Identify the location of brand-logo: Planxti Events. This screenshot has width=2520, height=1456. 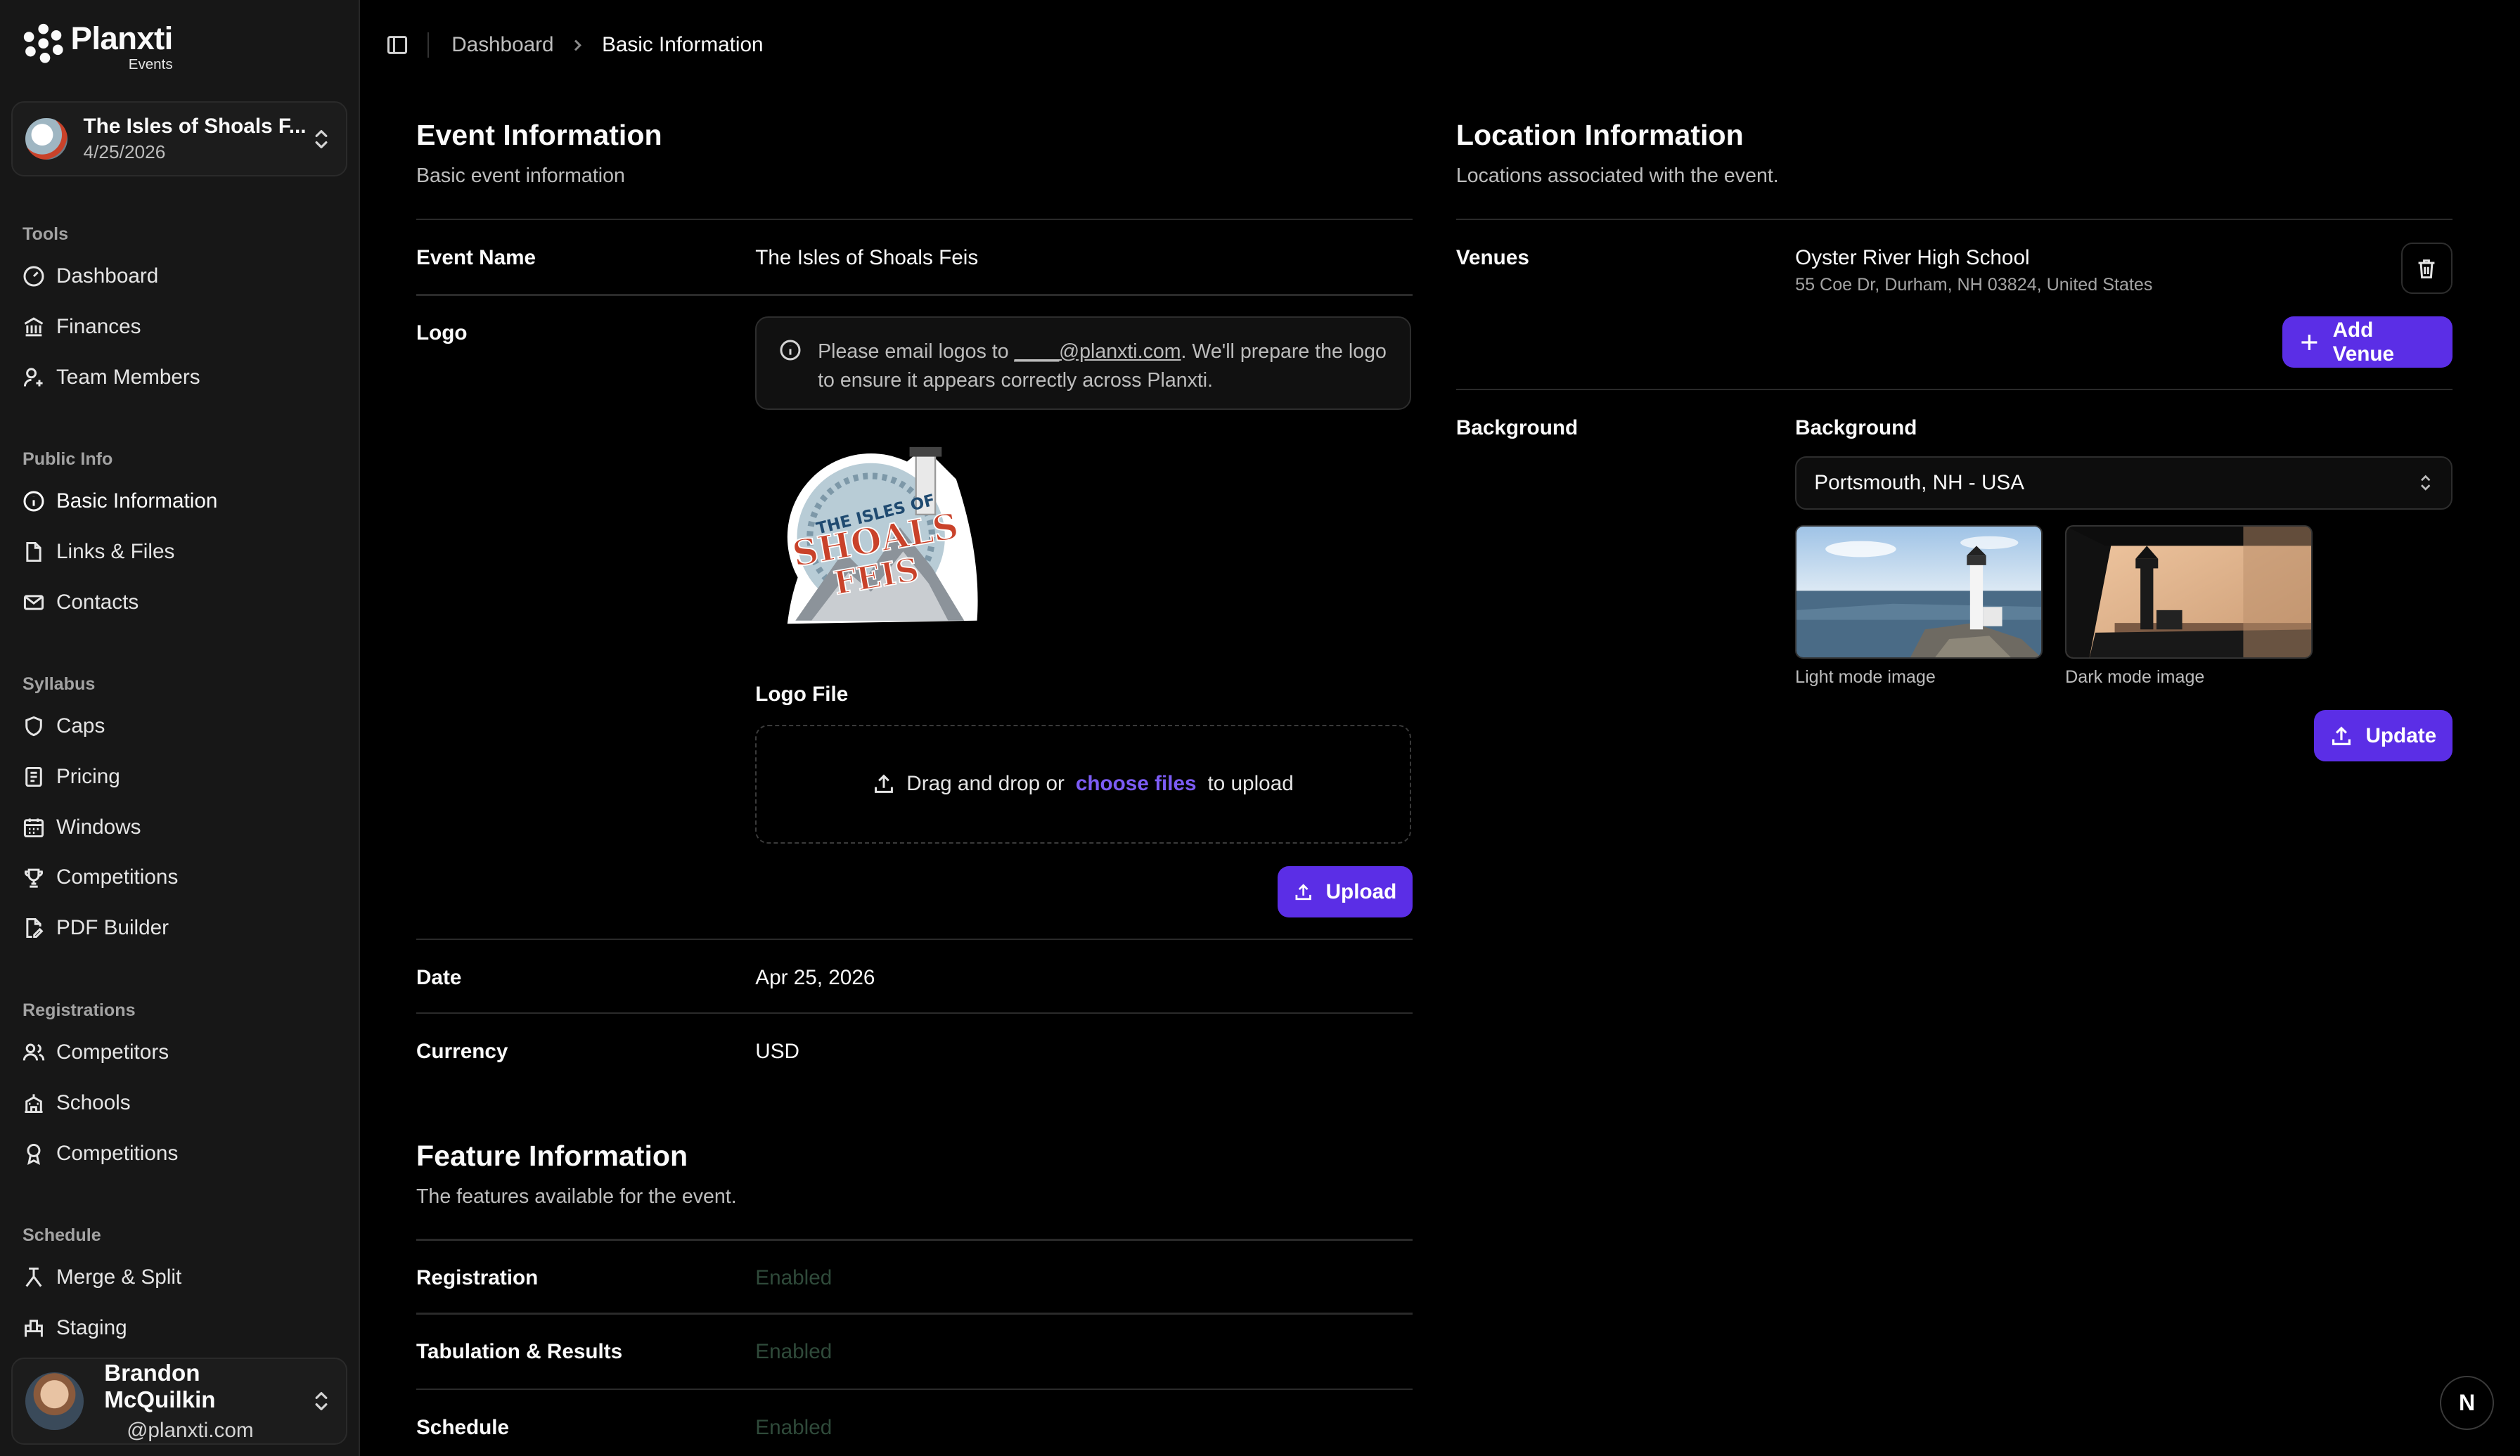
(98, 47).